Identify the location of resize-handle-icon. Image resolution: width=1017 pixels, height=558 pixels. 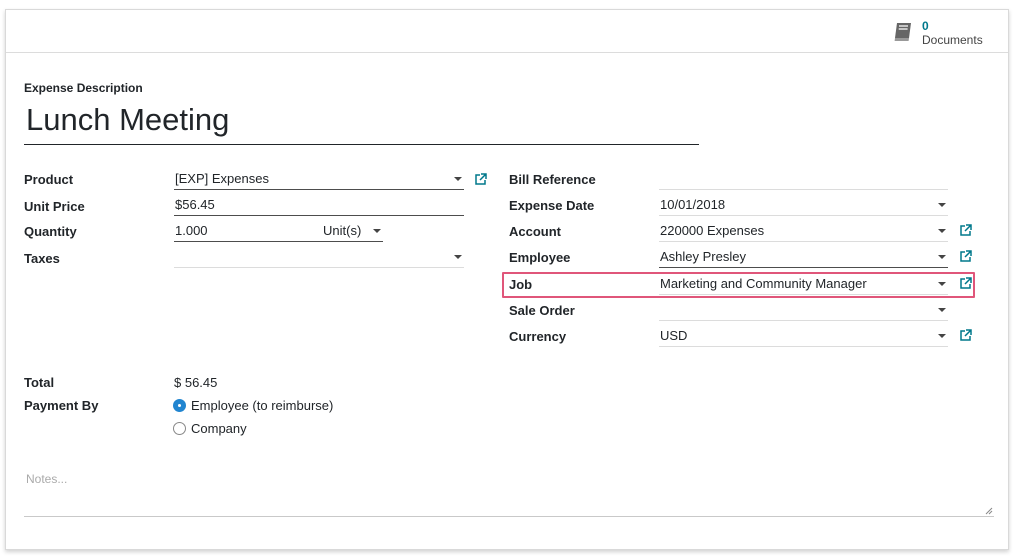
(989, 511).